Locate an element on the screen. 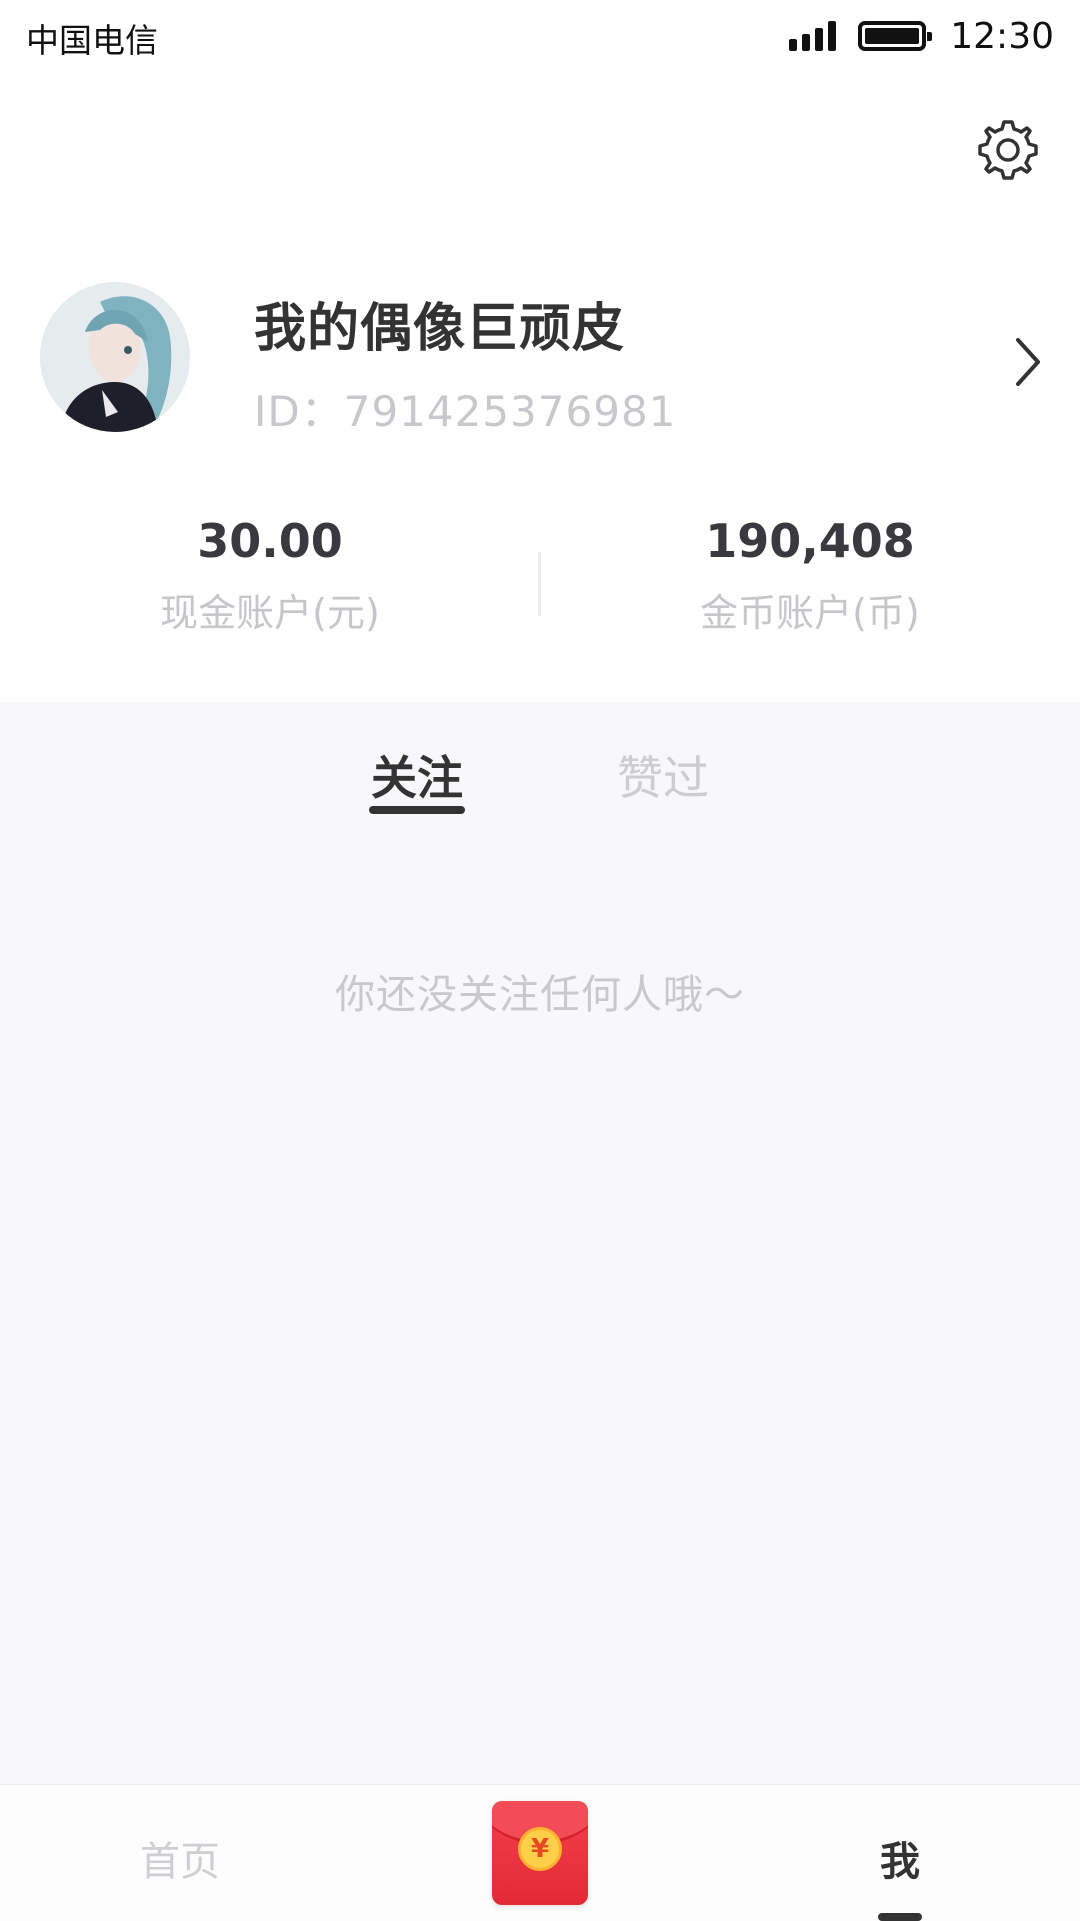 Image resolution: width=1080 pixels, height=1921 pixels. cash-account: 30.00 现金账户(元) is located at coordinates (270, 575).